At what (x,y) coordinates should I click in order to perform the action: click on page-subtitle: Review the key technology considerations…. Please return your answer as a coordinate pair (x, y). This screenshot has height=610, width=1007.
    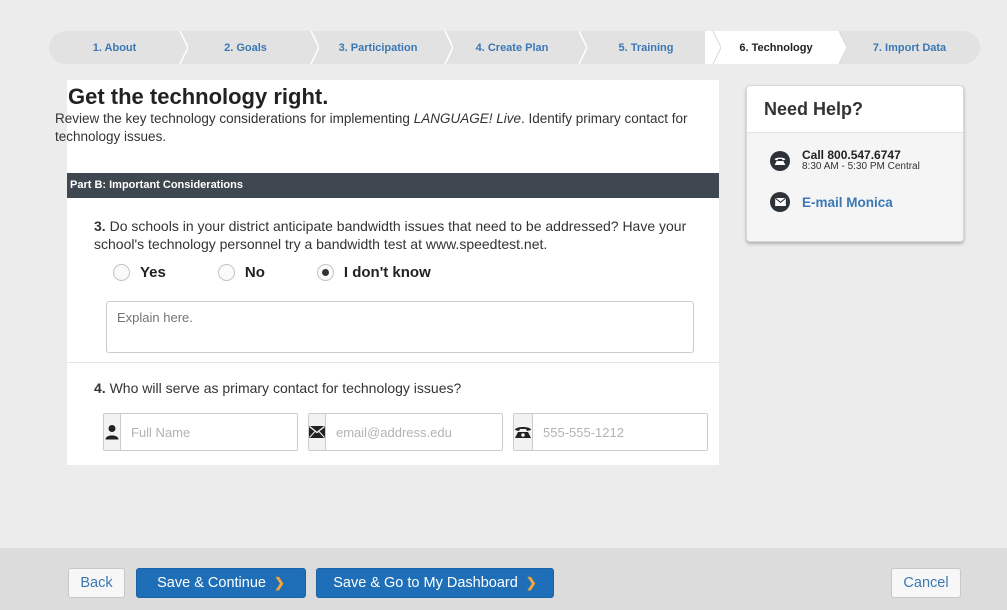
    Looking at the image, I should click on (385, 128).